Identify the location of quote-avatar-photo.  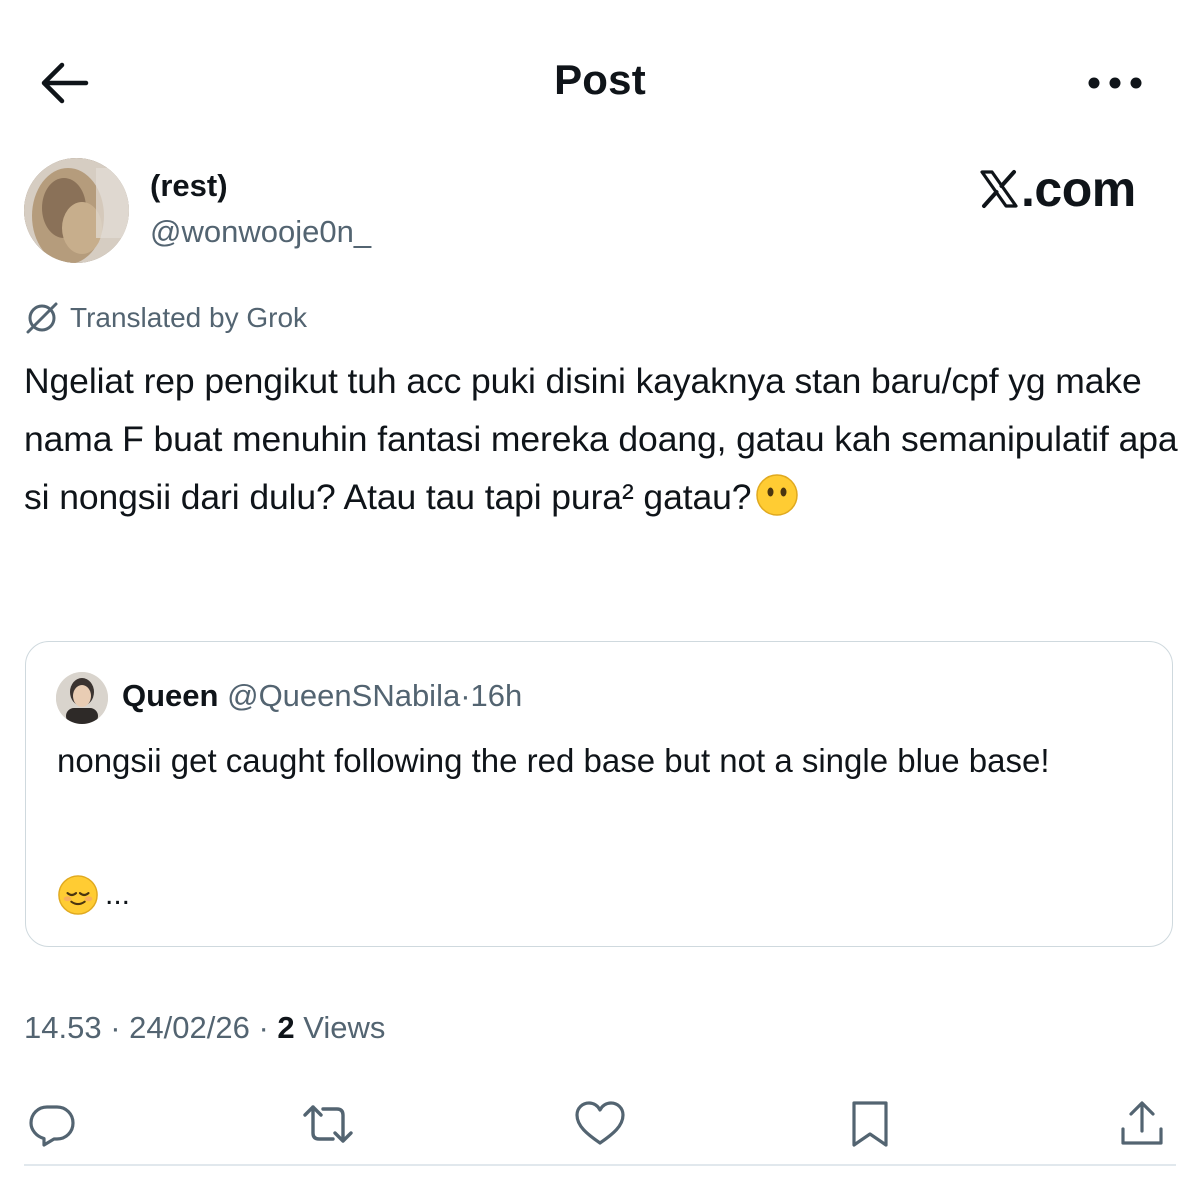
(82, 698).